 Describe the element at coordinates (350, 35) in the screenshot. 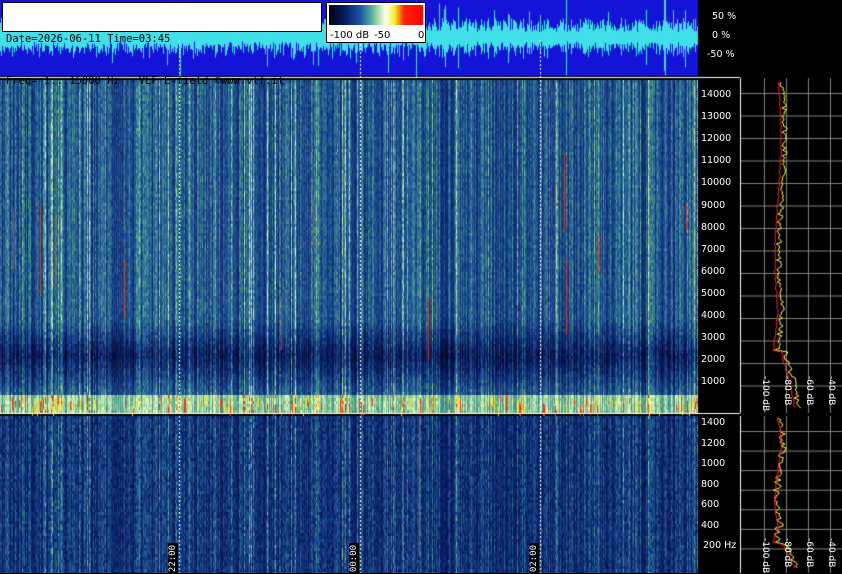

I see `scale-label-min: -100 dB` at that location.